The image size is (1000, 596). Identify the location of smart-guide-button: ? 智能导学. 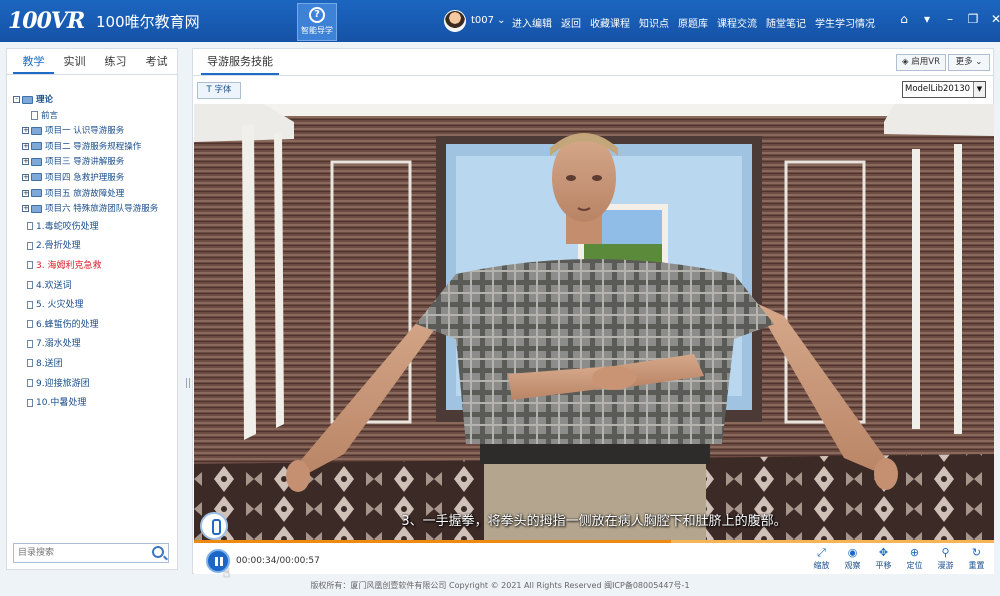
(317, 22).